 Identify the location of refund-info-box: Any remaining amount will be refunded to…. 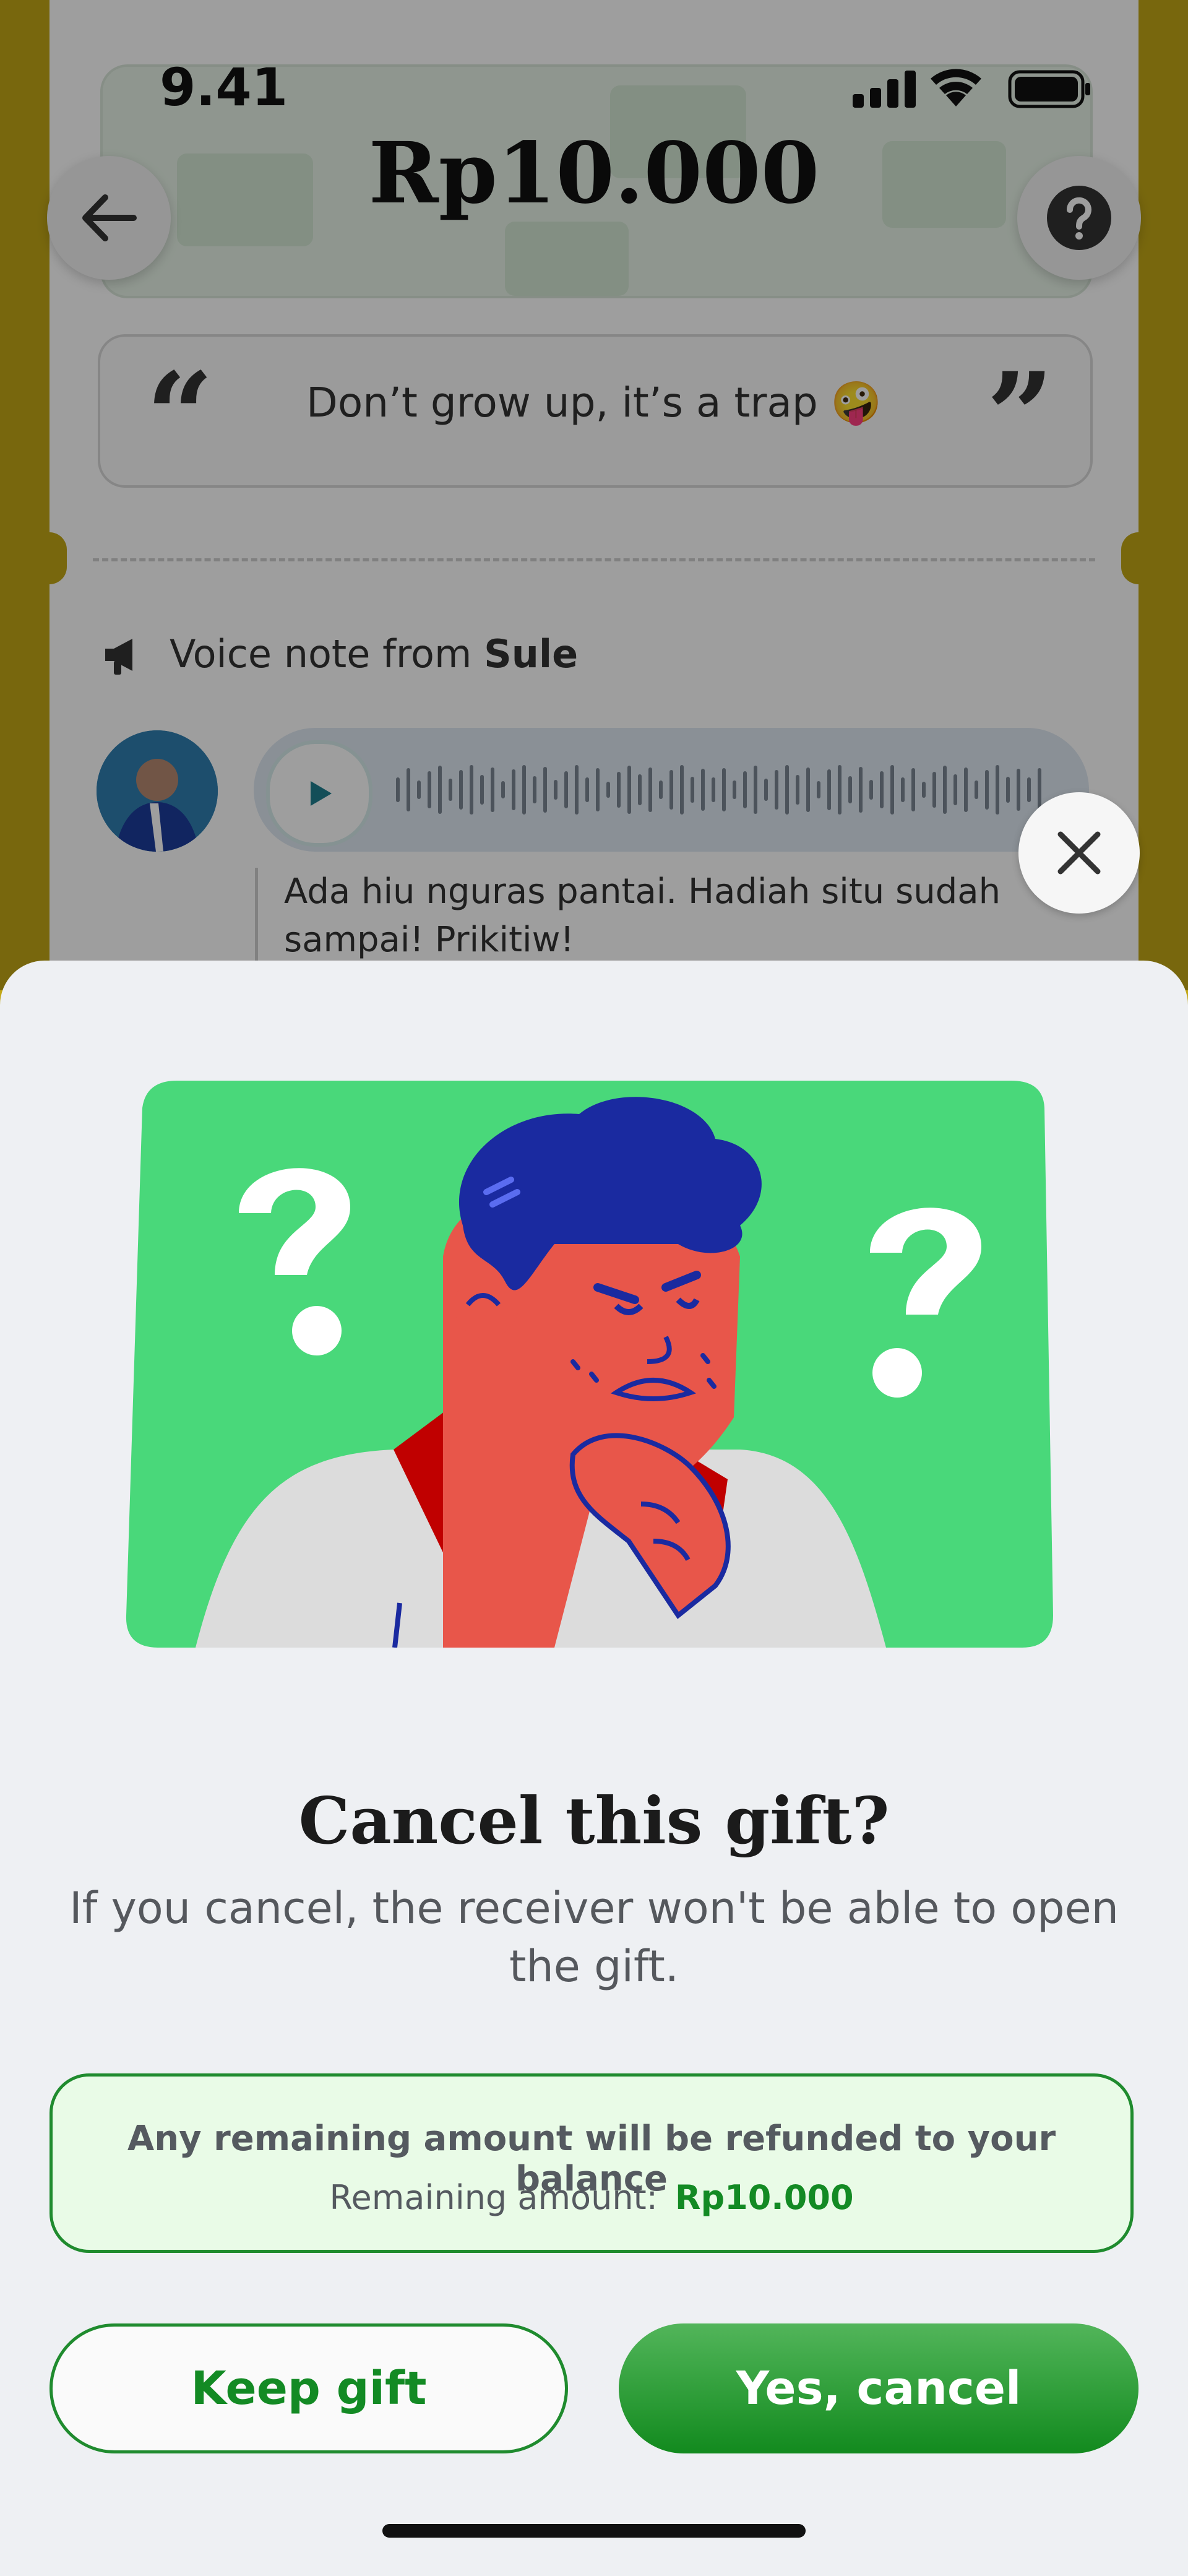
(592, 2163).